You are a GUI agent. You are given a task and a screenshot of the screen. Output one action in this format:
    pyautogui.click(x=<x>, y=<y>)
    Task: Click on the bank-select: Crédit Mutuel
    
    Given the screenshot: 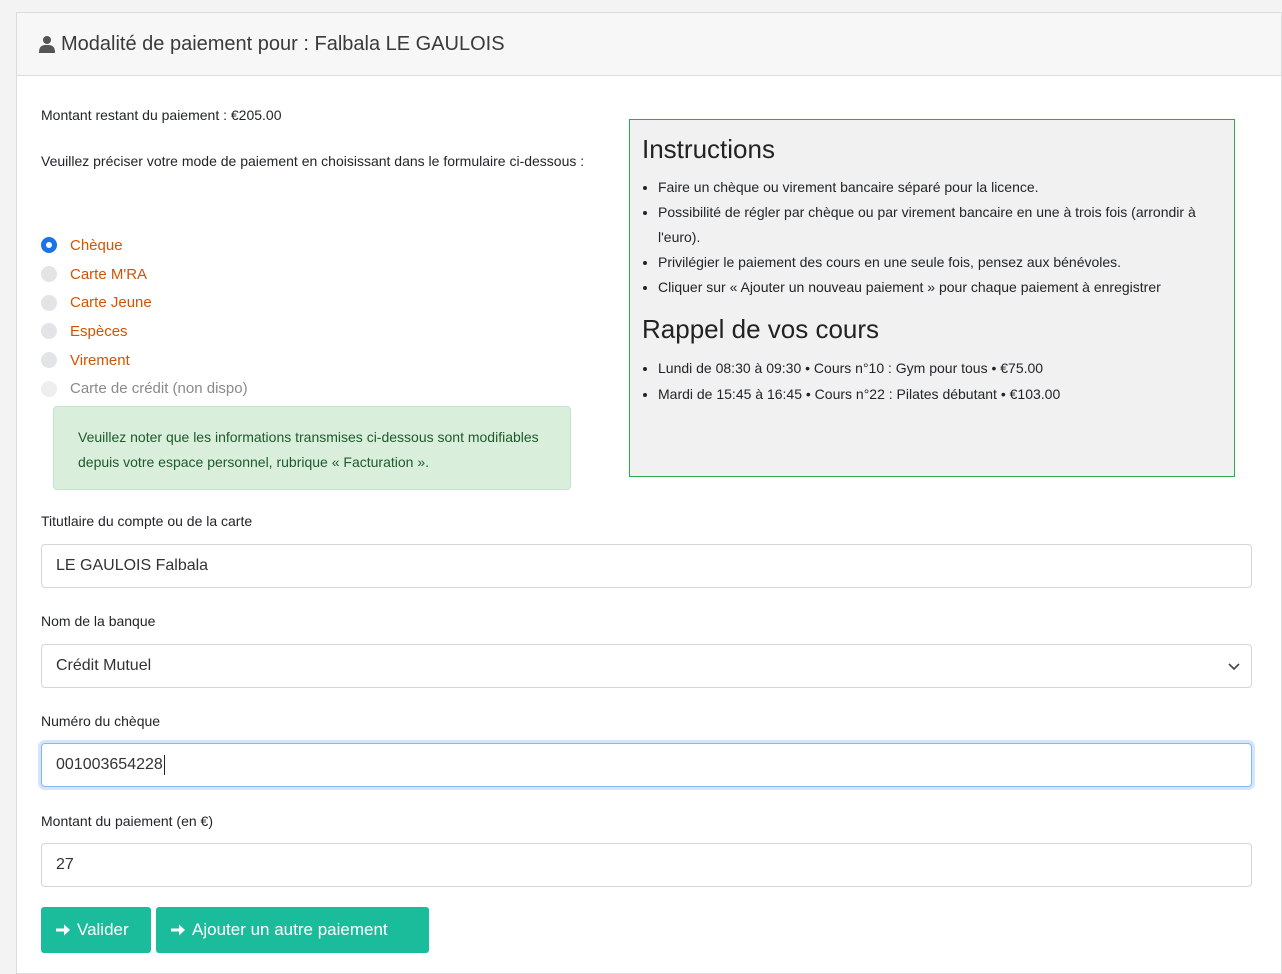 What is the action you would take?
    pyautogui.click(x=646, y=666)
    